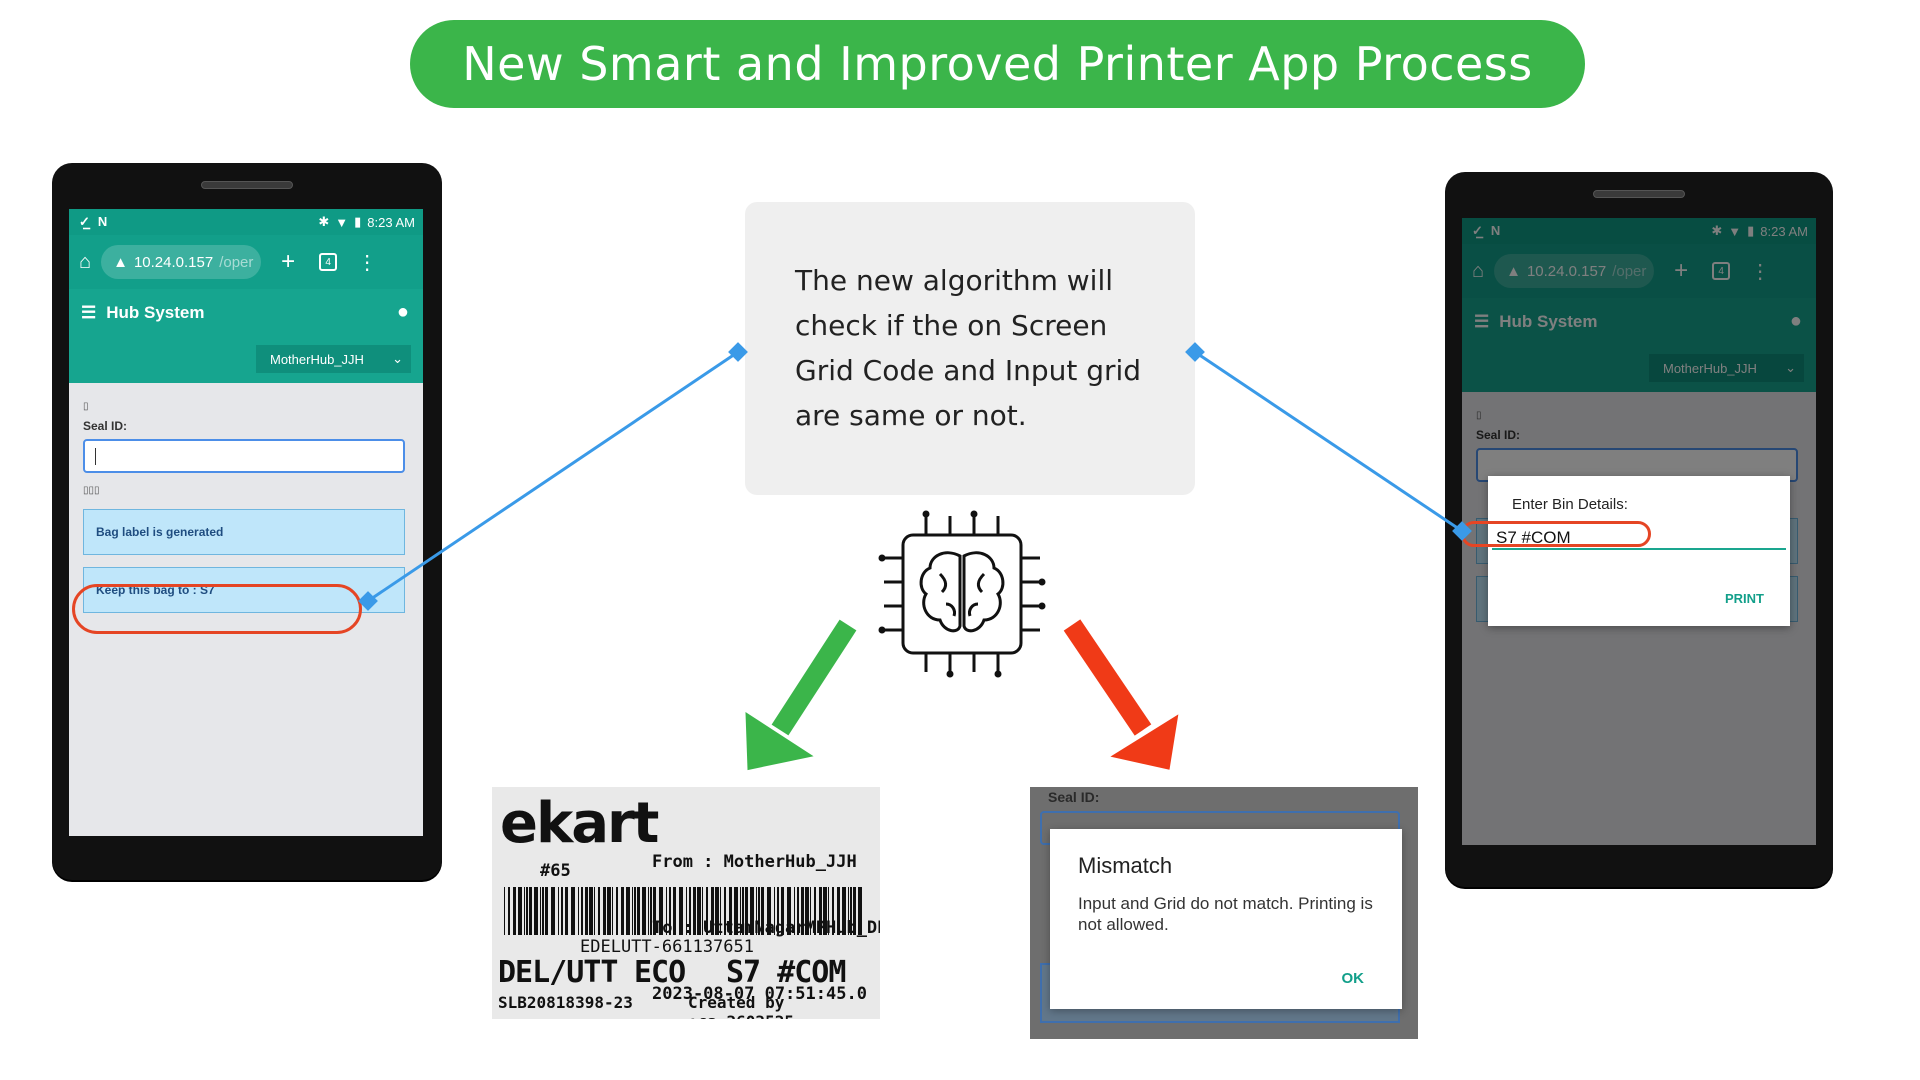 This screenshot has height=1080, width=1920. What do you see at coordinates (1328, 441) in the screenshot?
I see `right-connector` at bounding box center [1328, 441].